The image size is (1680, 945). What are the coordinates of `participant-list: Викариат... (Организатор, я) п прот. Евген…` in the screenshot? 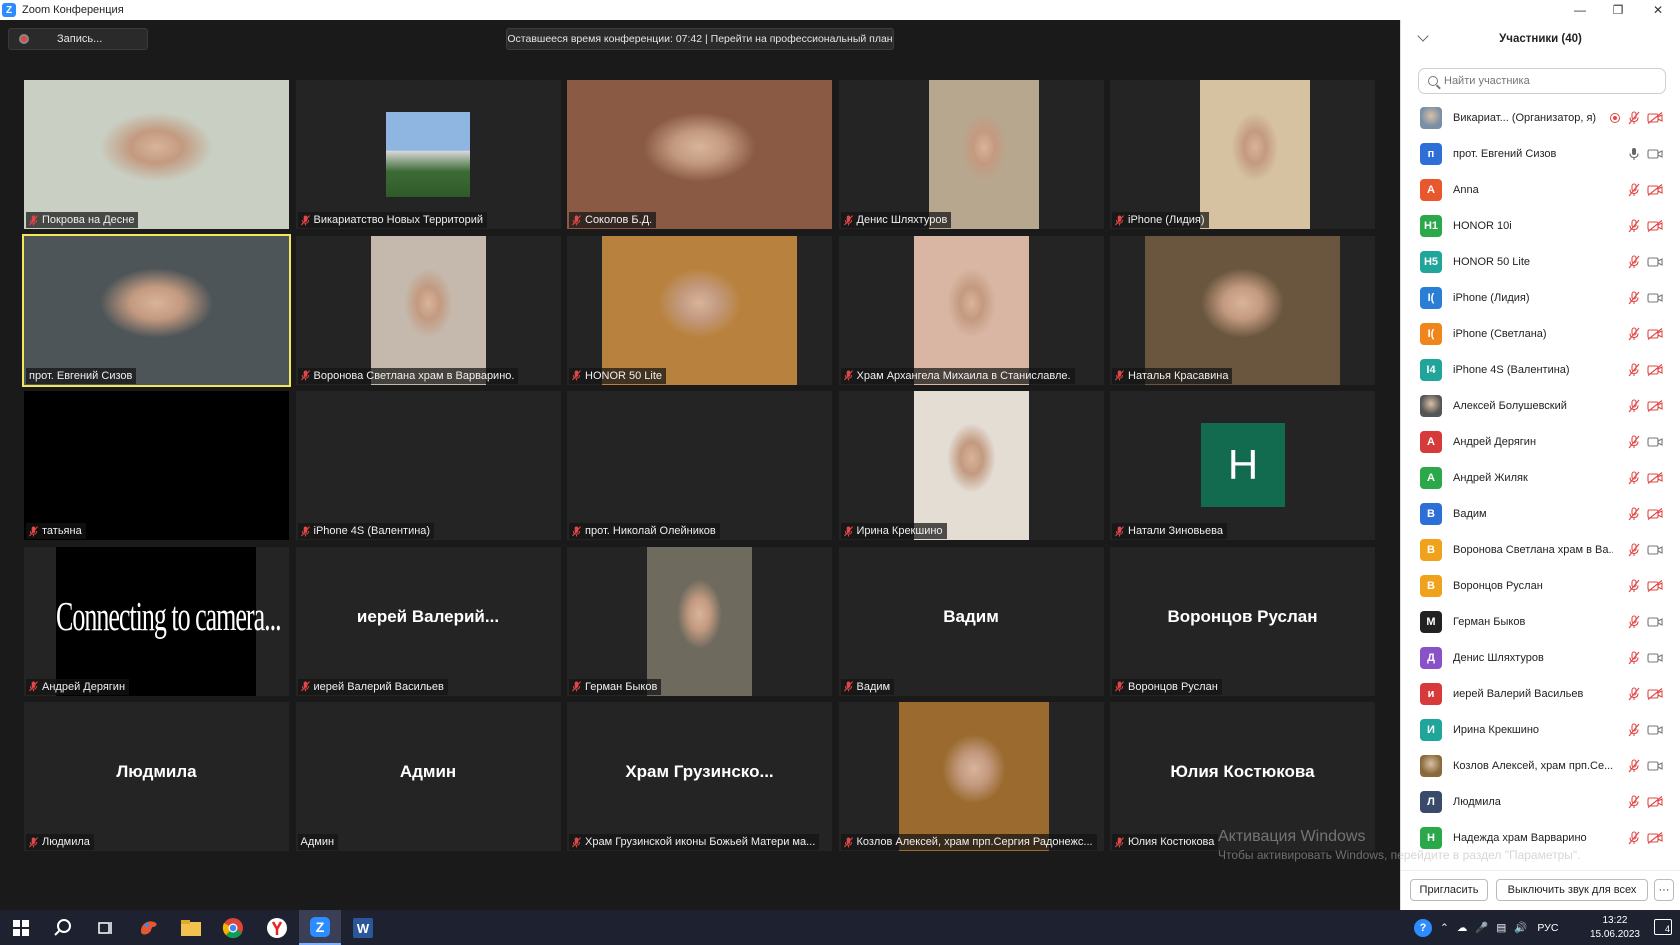 It's located at (1540, 490).